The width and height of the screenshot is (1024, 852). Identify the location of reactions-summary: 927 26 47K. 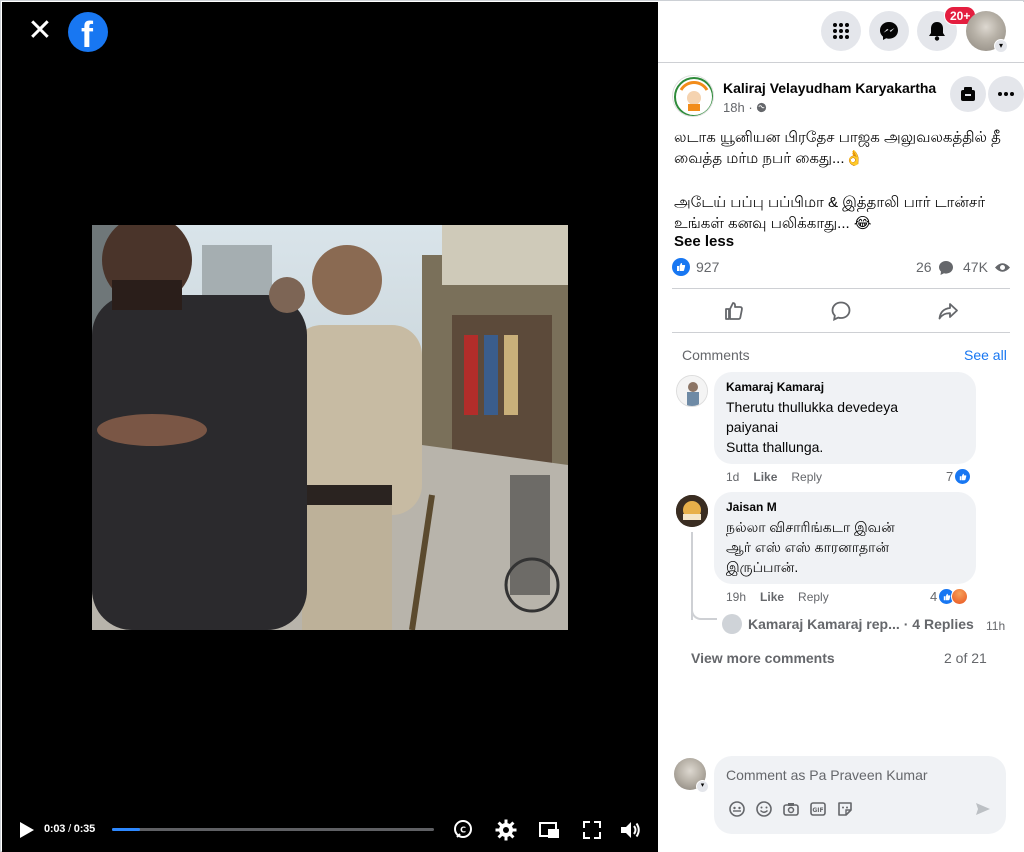
(842, 268).